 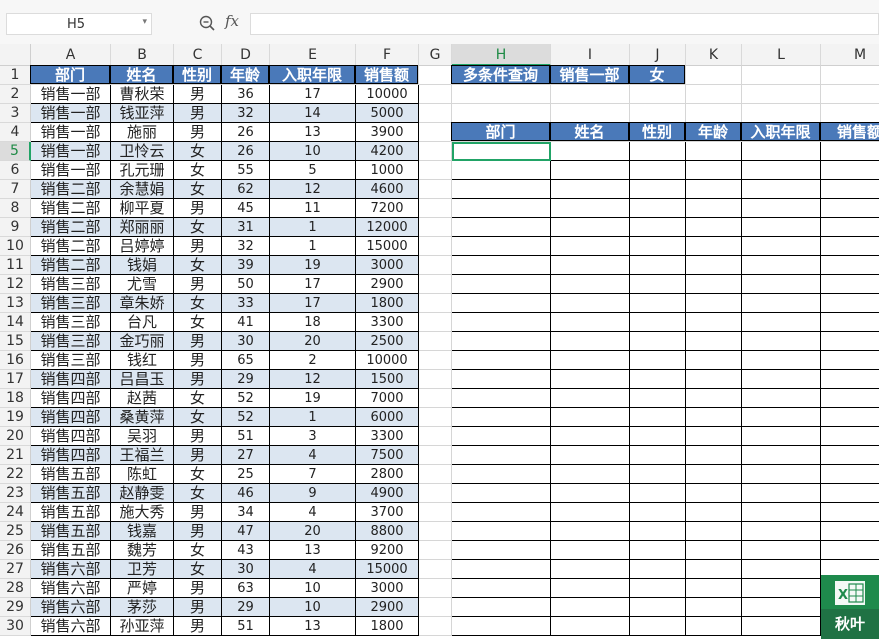 I want to click on row-header-22: 22, so click(x=15, y=474).